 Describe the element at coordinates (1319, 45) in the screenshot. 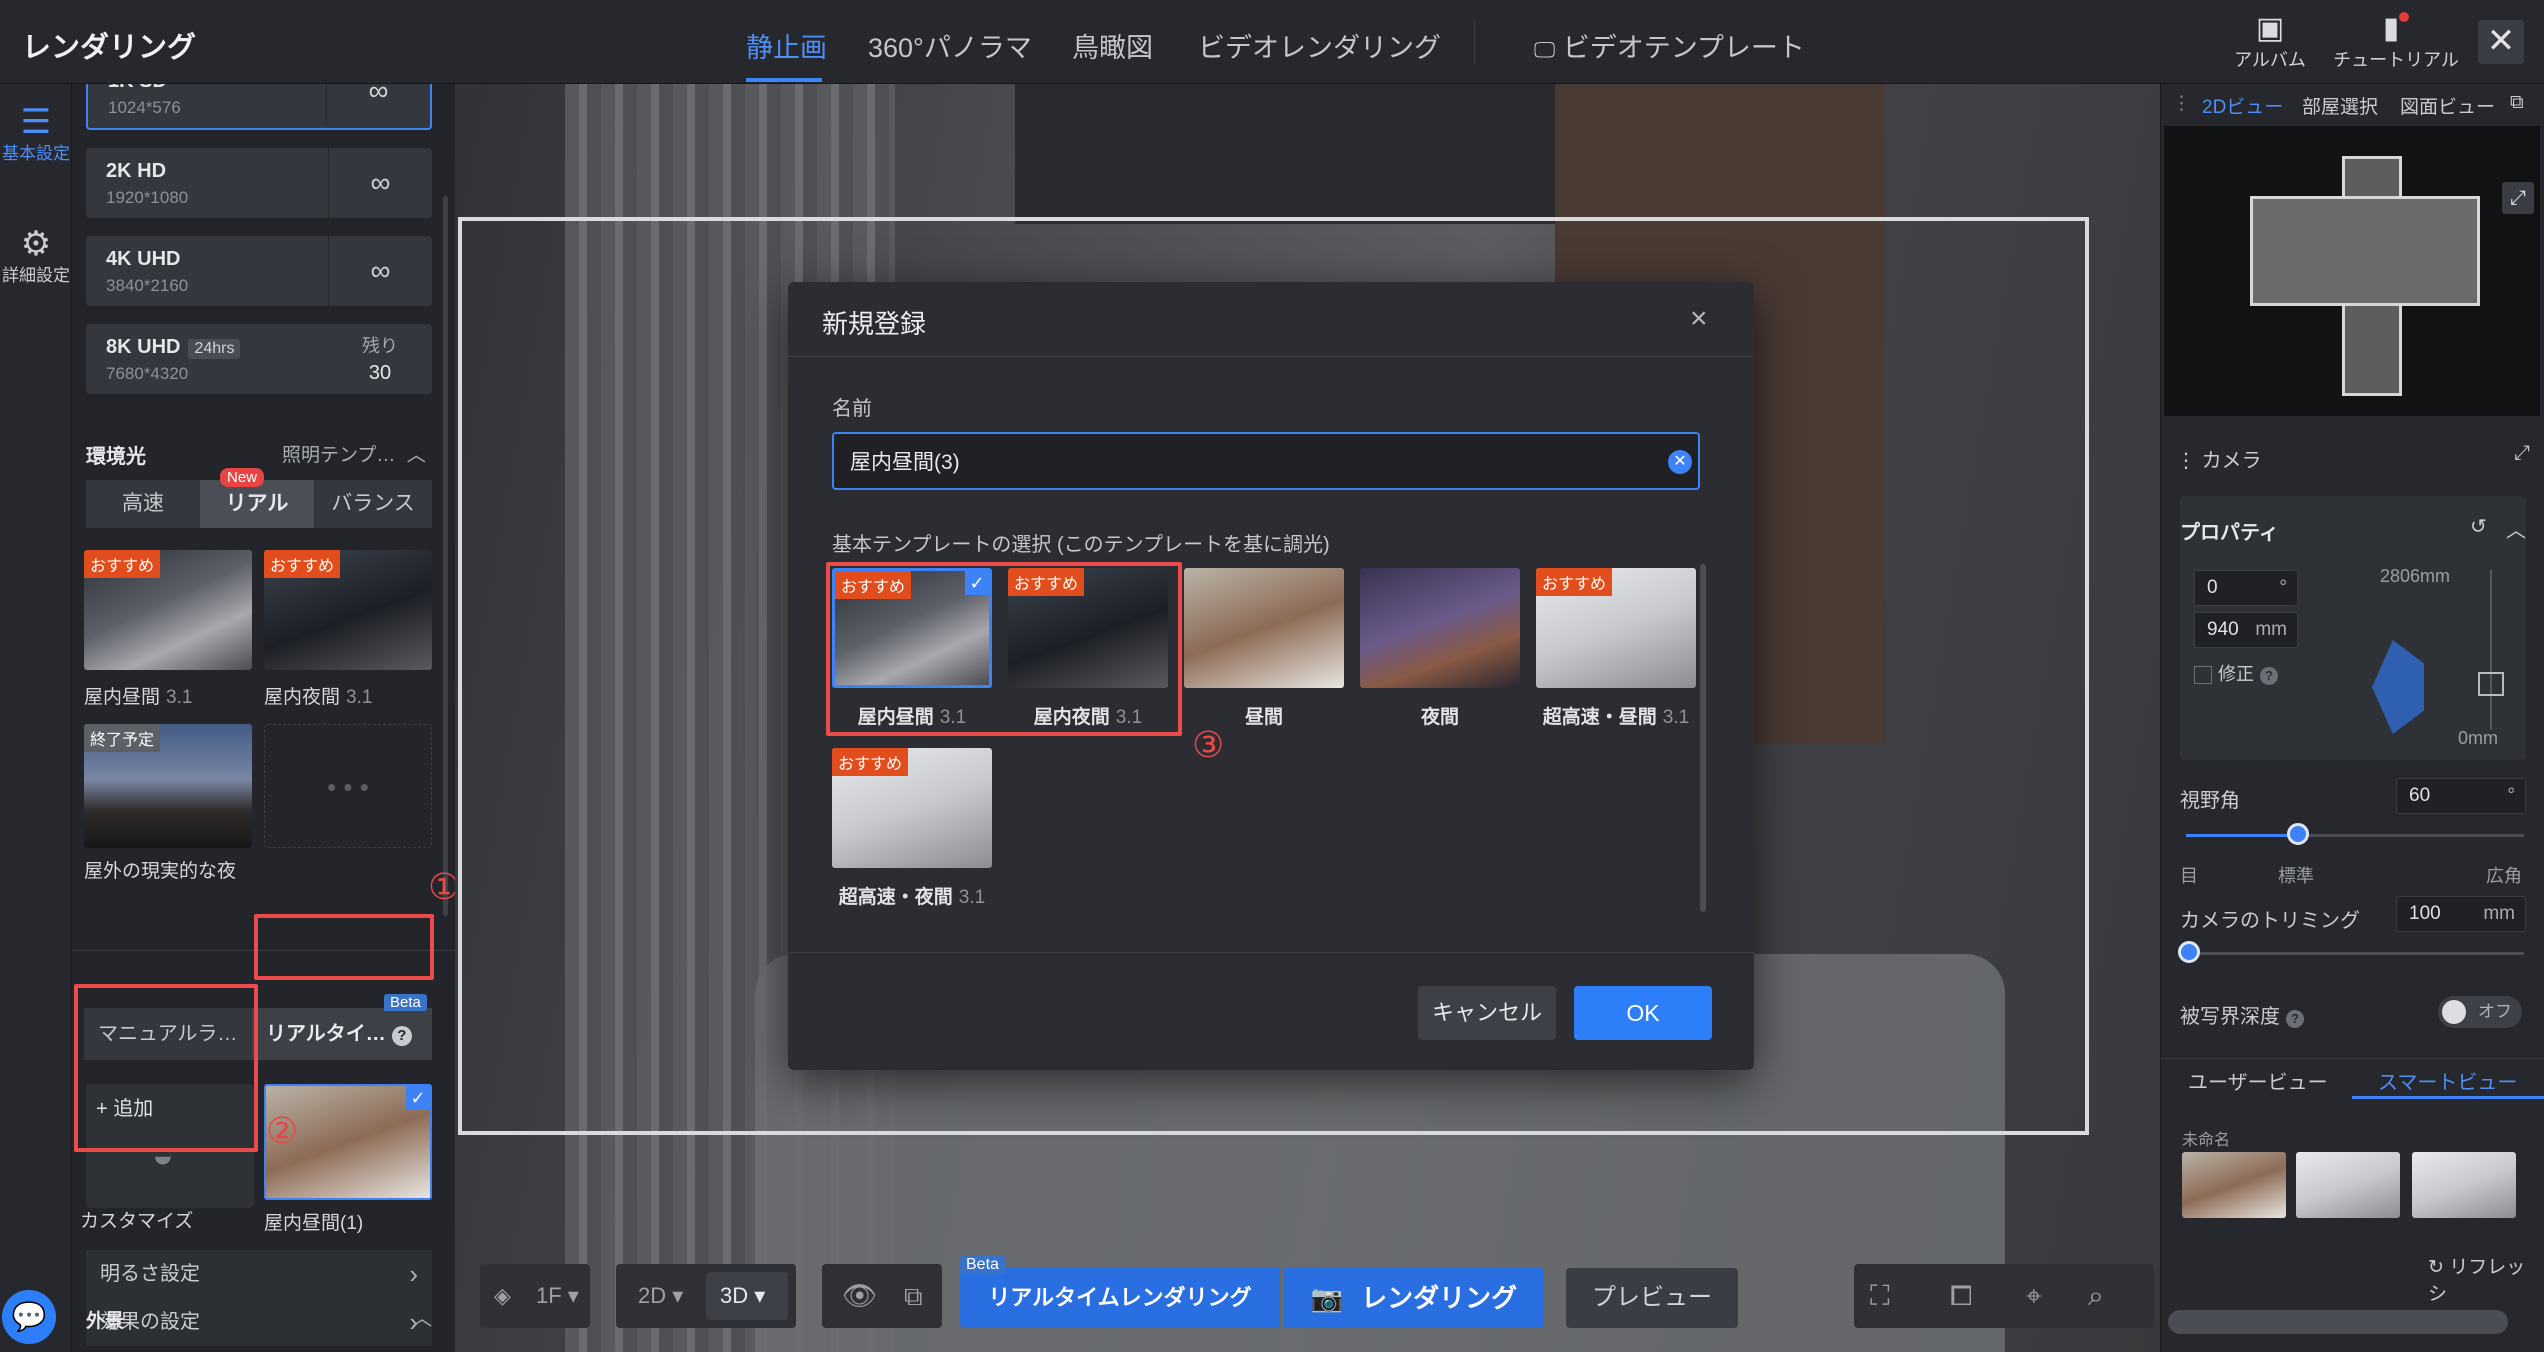

I see `tab-video-rendering: ビデオレンダリング` at that location.